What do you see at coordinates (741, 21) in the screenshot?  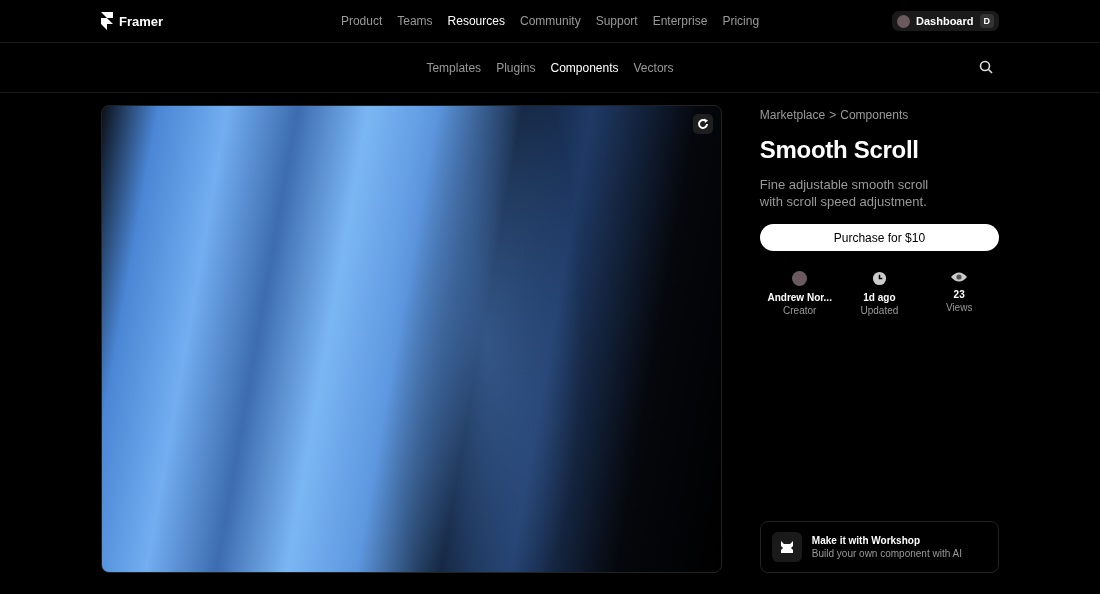 I see `nav-link: Pricing` at bounding box center [741, 21].